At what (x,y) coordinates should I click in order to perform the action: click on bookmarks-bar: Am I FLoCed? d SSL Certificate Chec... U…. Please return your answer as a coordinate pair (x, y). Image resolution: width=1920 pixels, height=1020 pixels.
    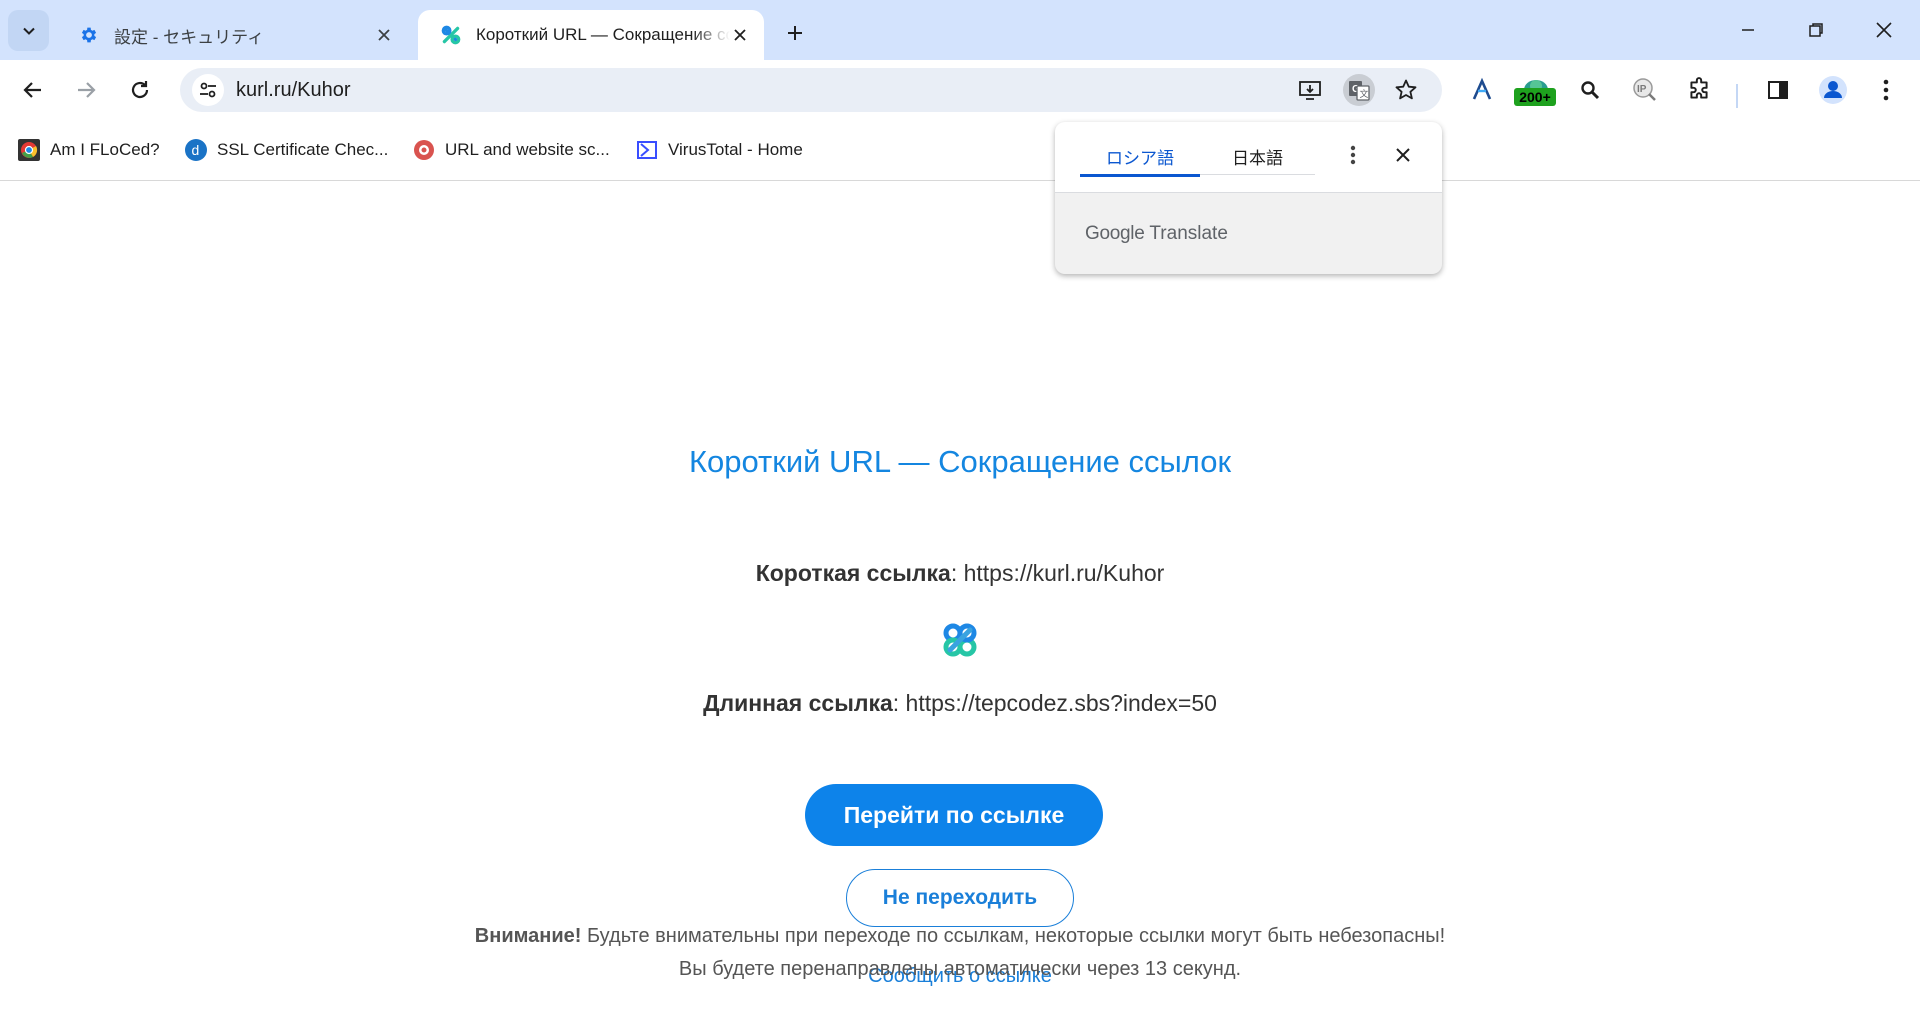
    Looking at the image, I should click on (960, 150).